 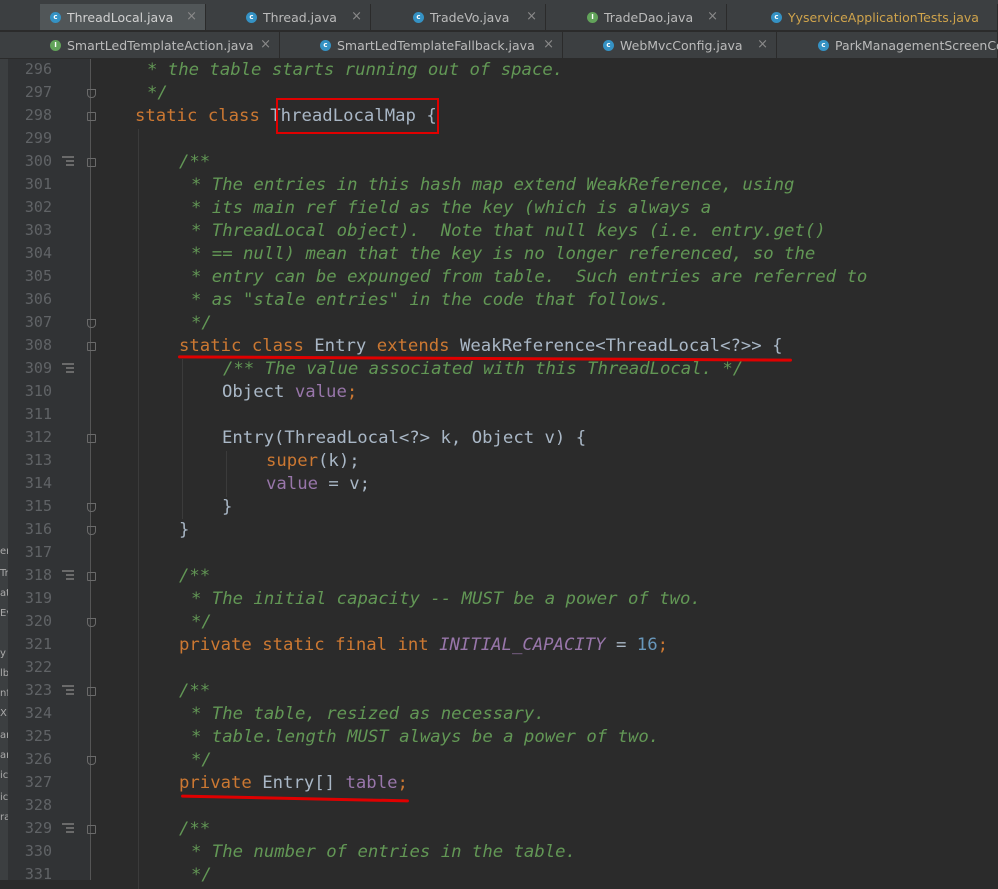 What do you see at coordinates (522, 645) in the screenshot?
I see `constant-initial-capacity: INITIAL_CAPACITY` at bounding box center [522, 645].